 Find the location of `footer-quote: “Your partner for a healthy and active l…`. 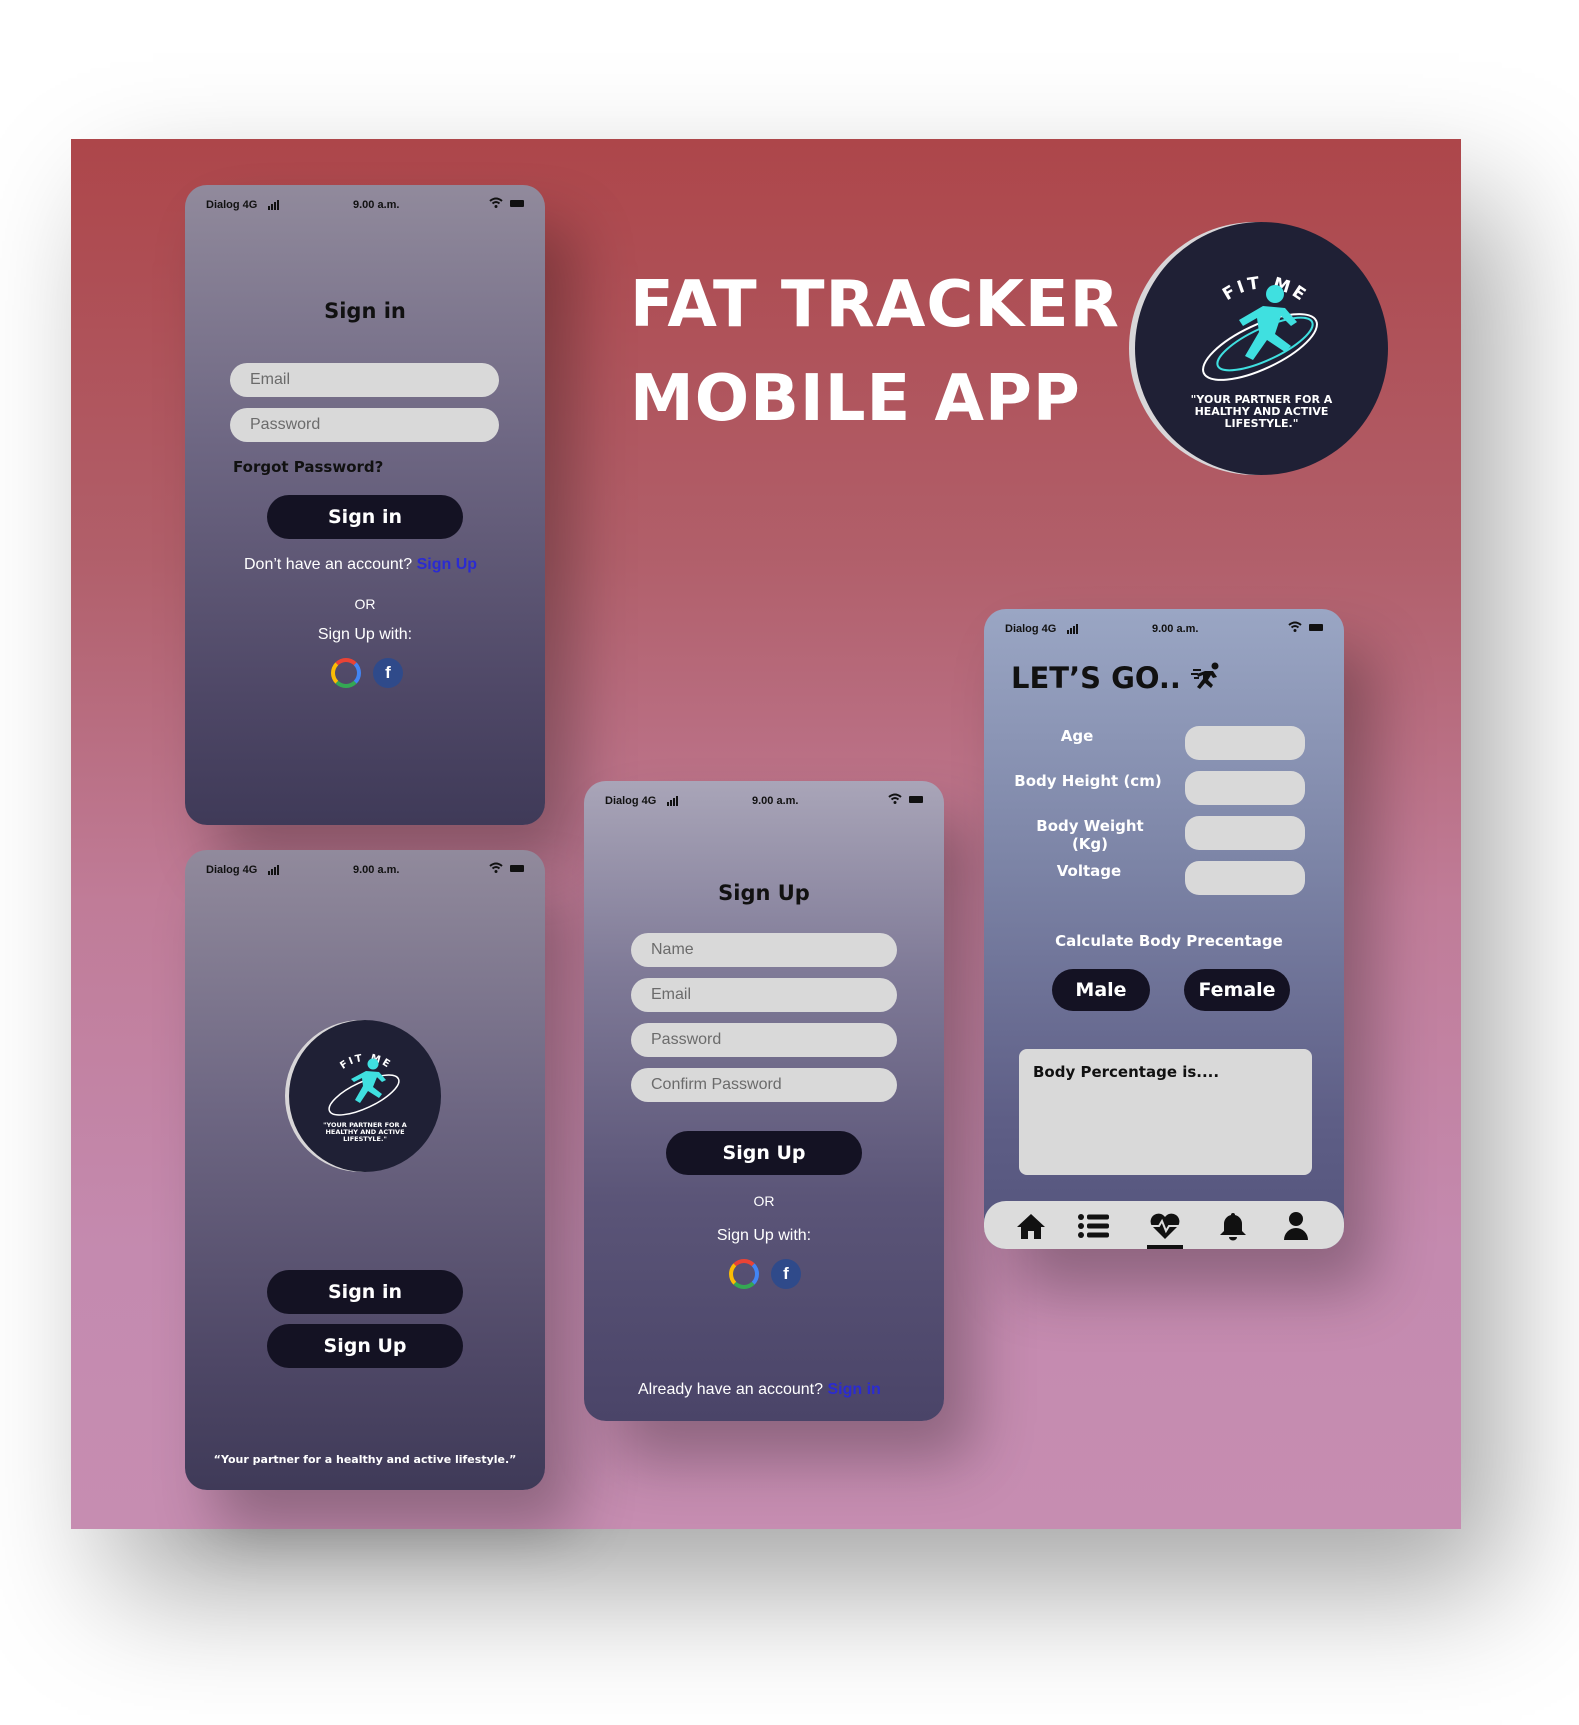

footer-quote: “Your partner for a healthy and active l… is located at coordinates (365, 1459).